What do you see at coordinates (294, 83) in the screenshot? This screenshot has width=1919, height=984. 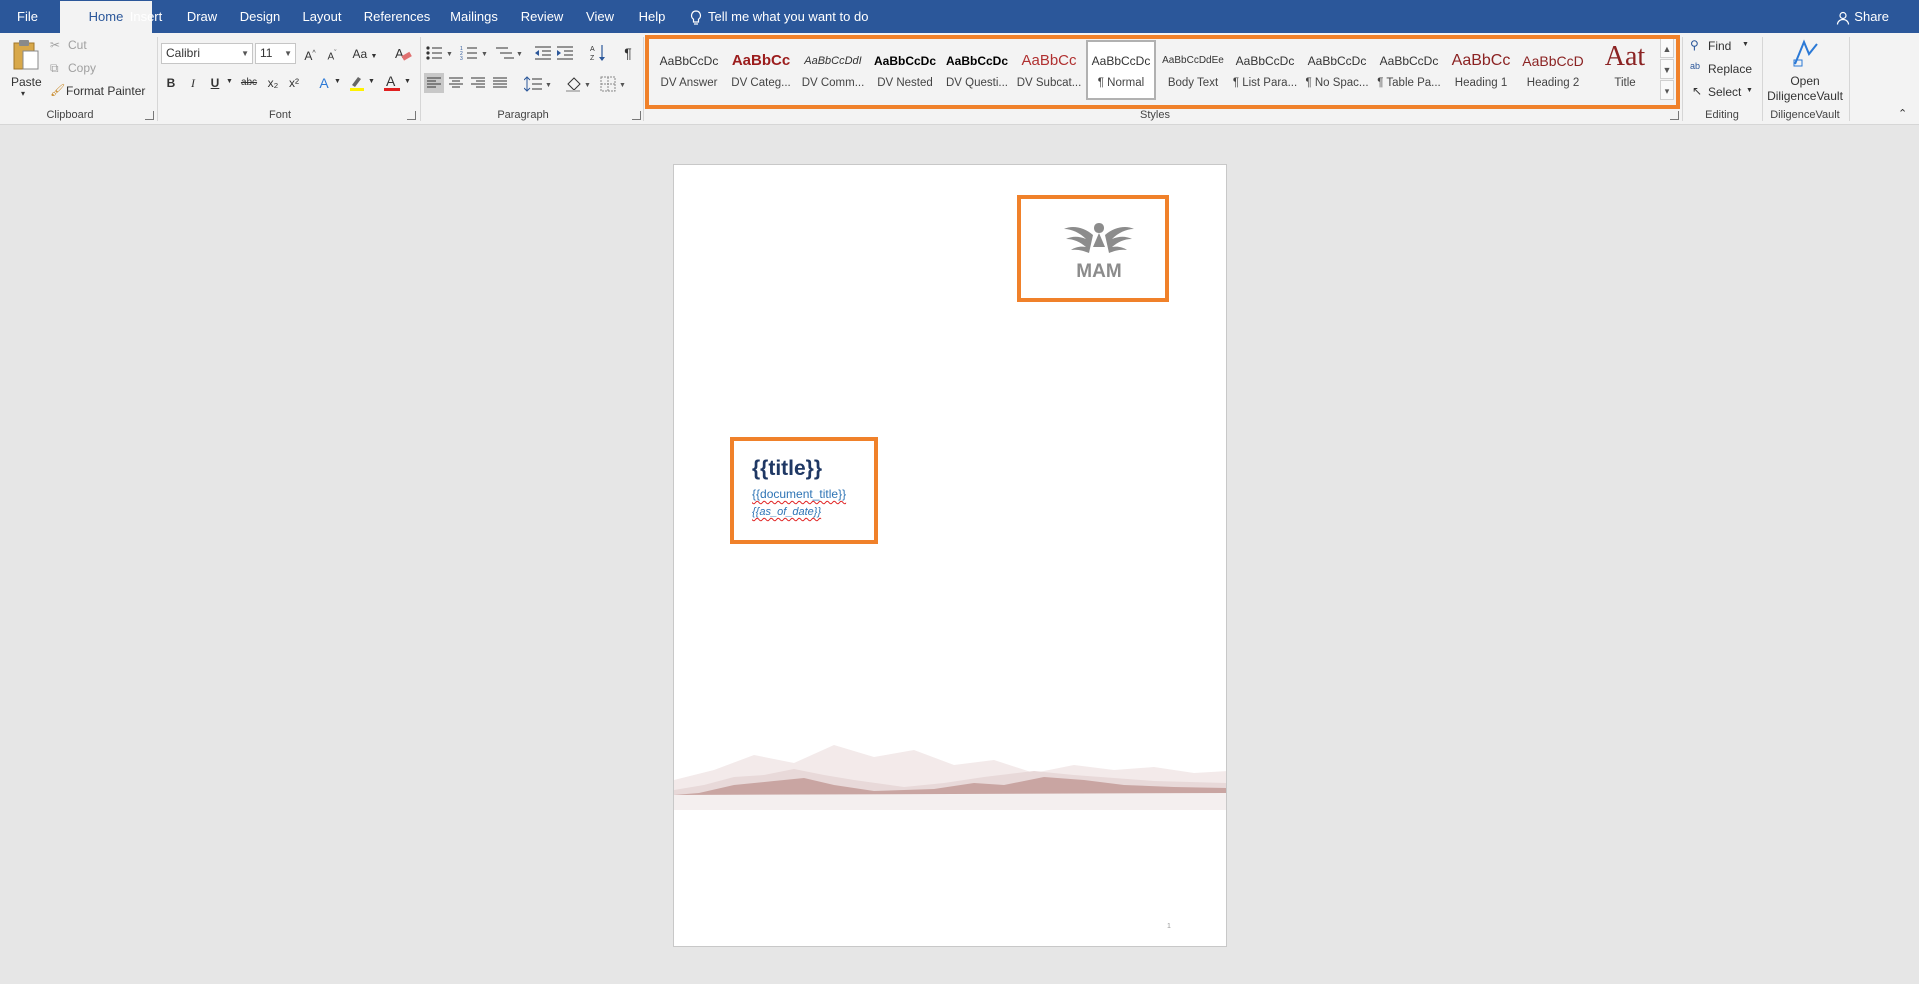 I see `superscript-button: x²` at bounding box center [294, 83].